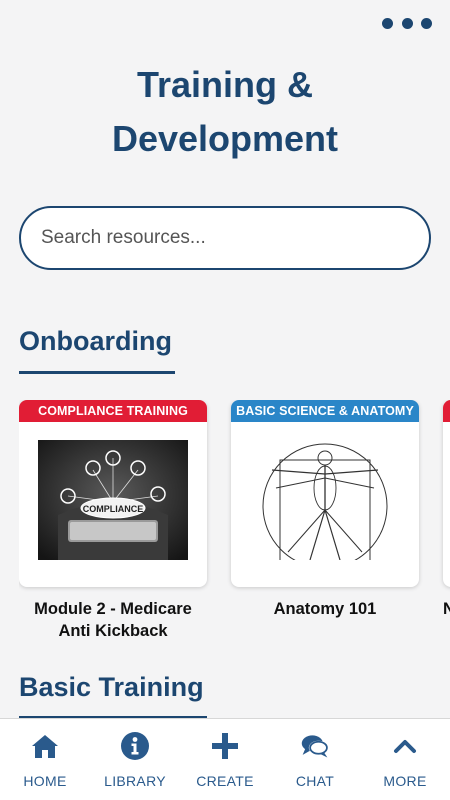  I want to click on course-card-thumbnail: BASIC SCIENCE & ANATOMY, so click(325, 493).